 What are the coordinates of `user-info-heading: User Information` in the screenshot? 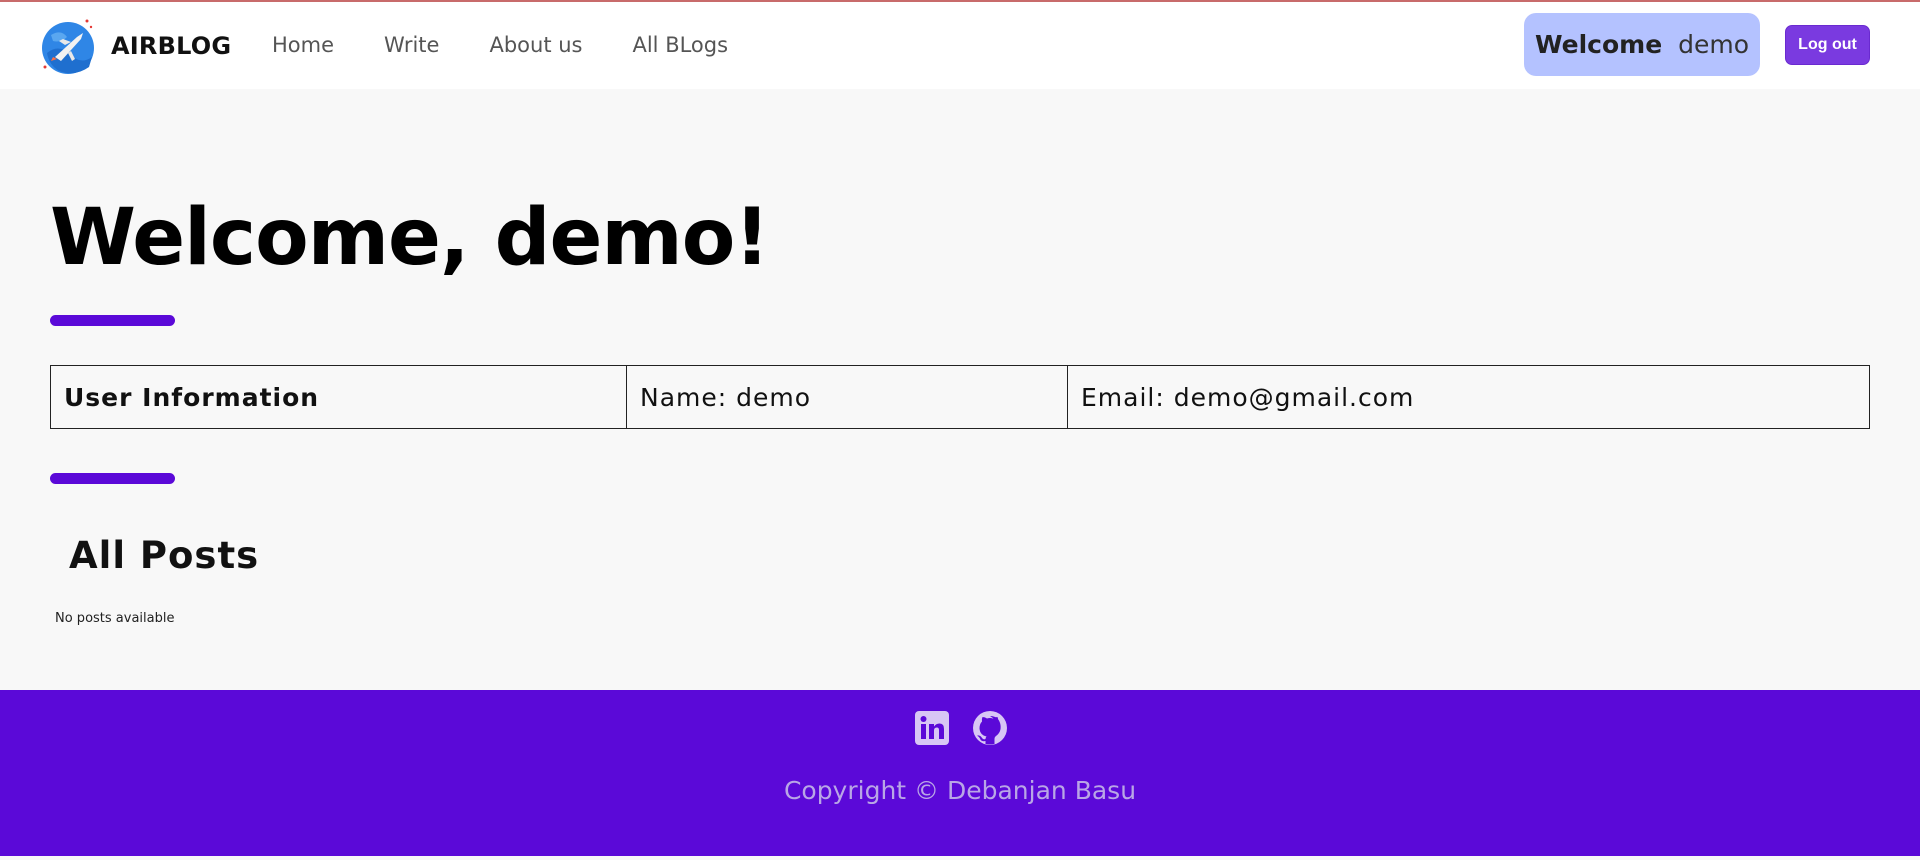 It's located at (339, 397).